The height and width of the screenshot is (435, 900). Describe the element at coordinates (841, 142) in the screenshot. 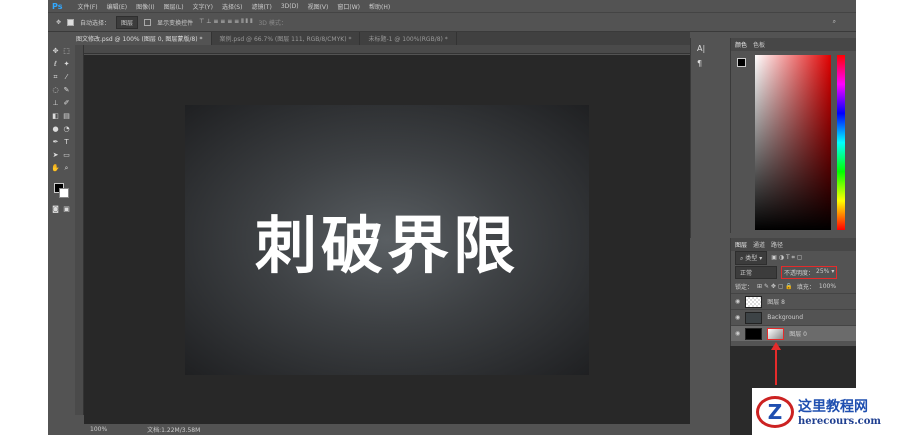

I see `hue-slider` at that location.